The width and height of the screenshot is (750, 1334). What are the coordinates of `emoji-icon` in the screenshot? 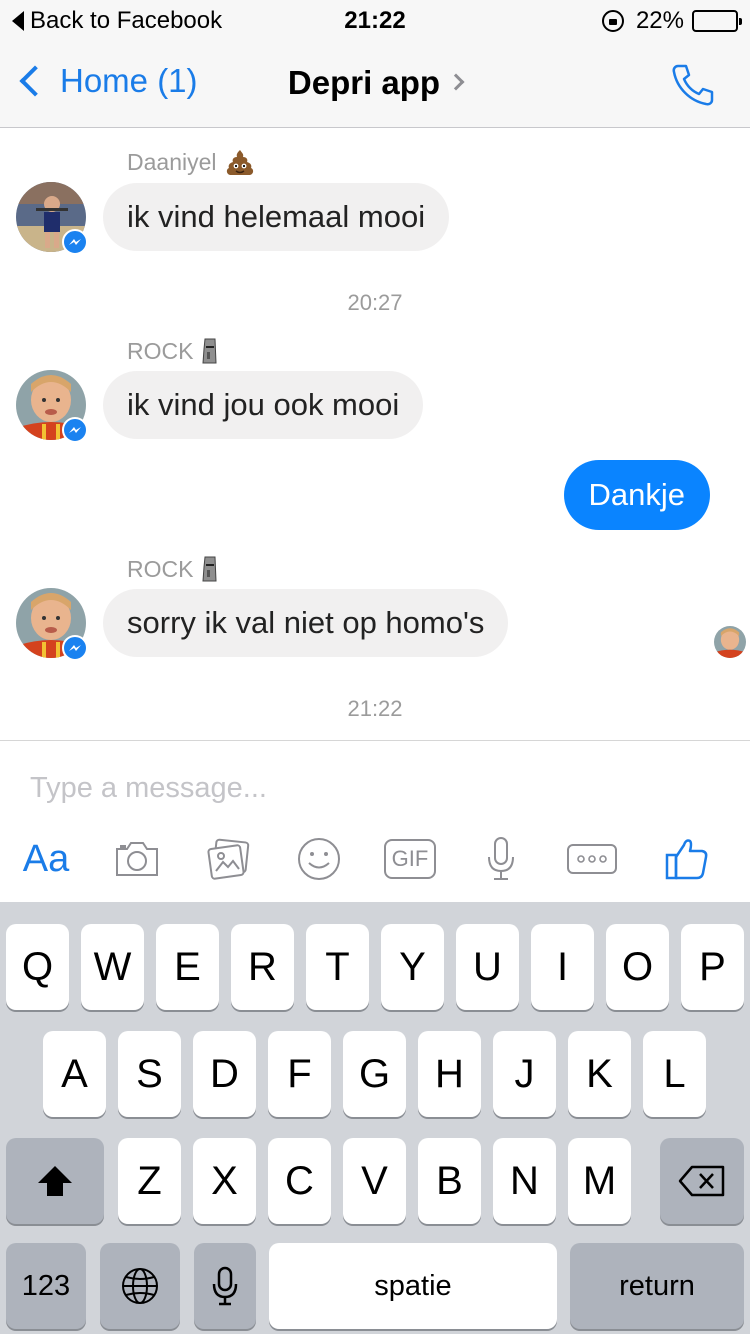 It's located at (319, 859).